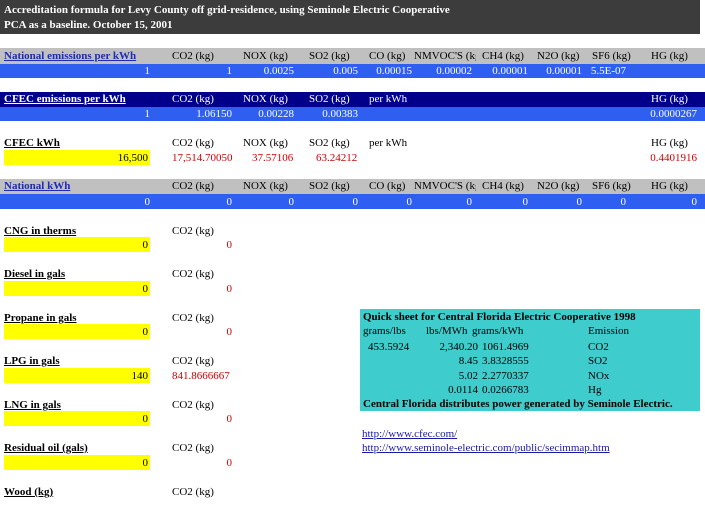 The height and width of the screenshot is (510, 705). I want to click on nkwh-header-sf6: SF6 (kg), so click(611, 186).